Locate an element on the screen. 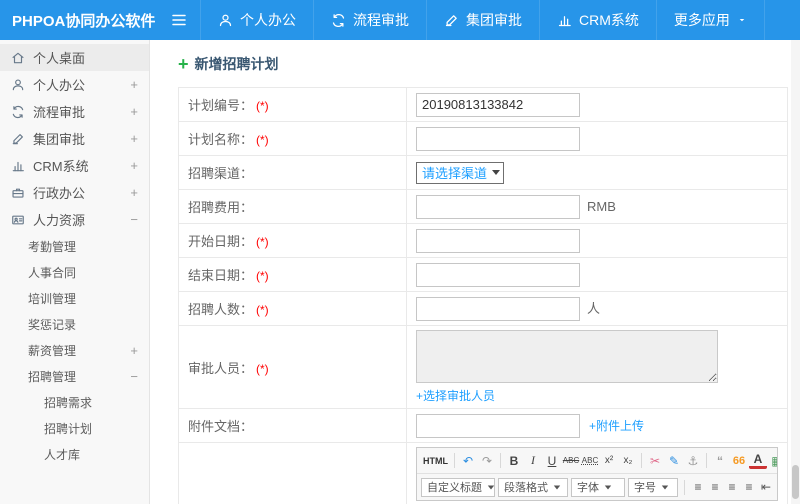 This screenshot has width=800, height=504. align-center-icon: ≡ is located at coordinates (715, 487).